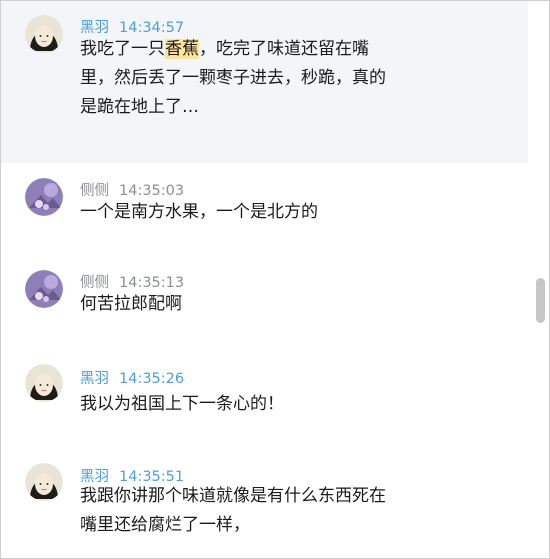  I want to click on message-header: 侧侧 14:35:13, so click(132, 281).